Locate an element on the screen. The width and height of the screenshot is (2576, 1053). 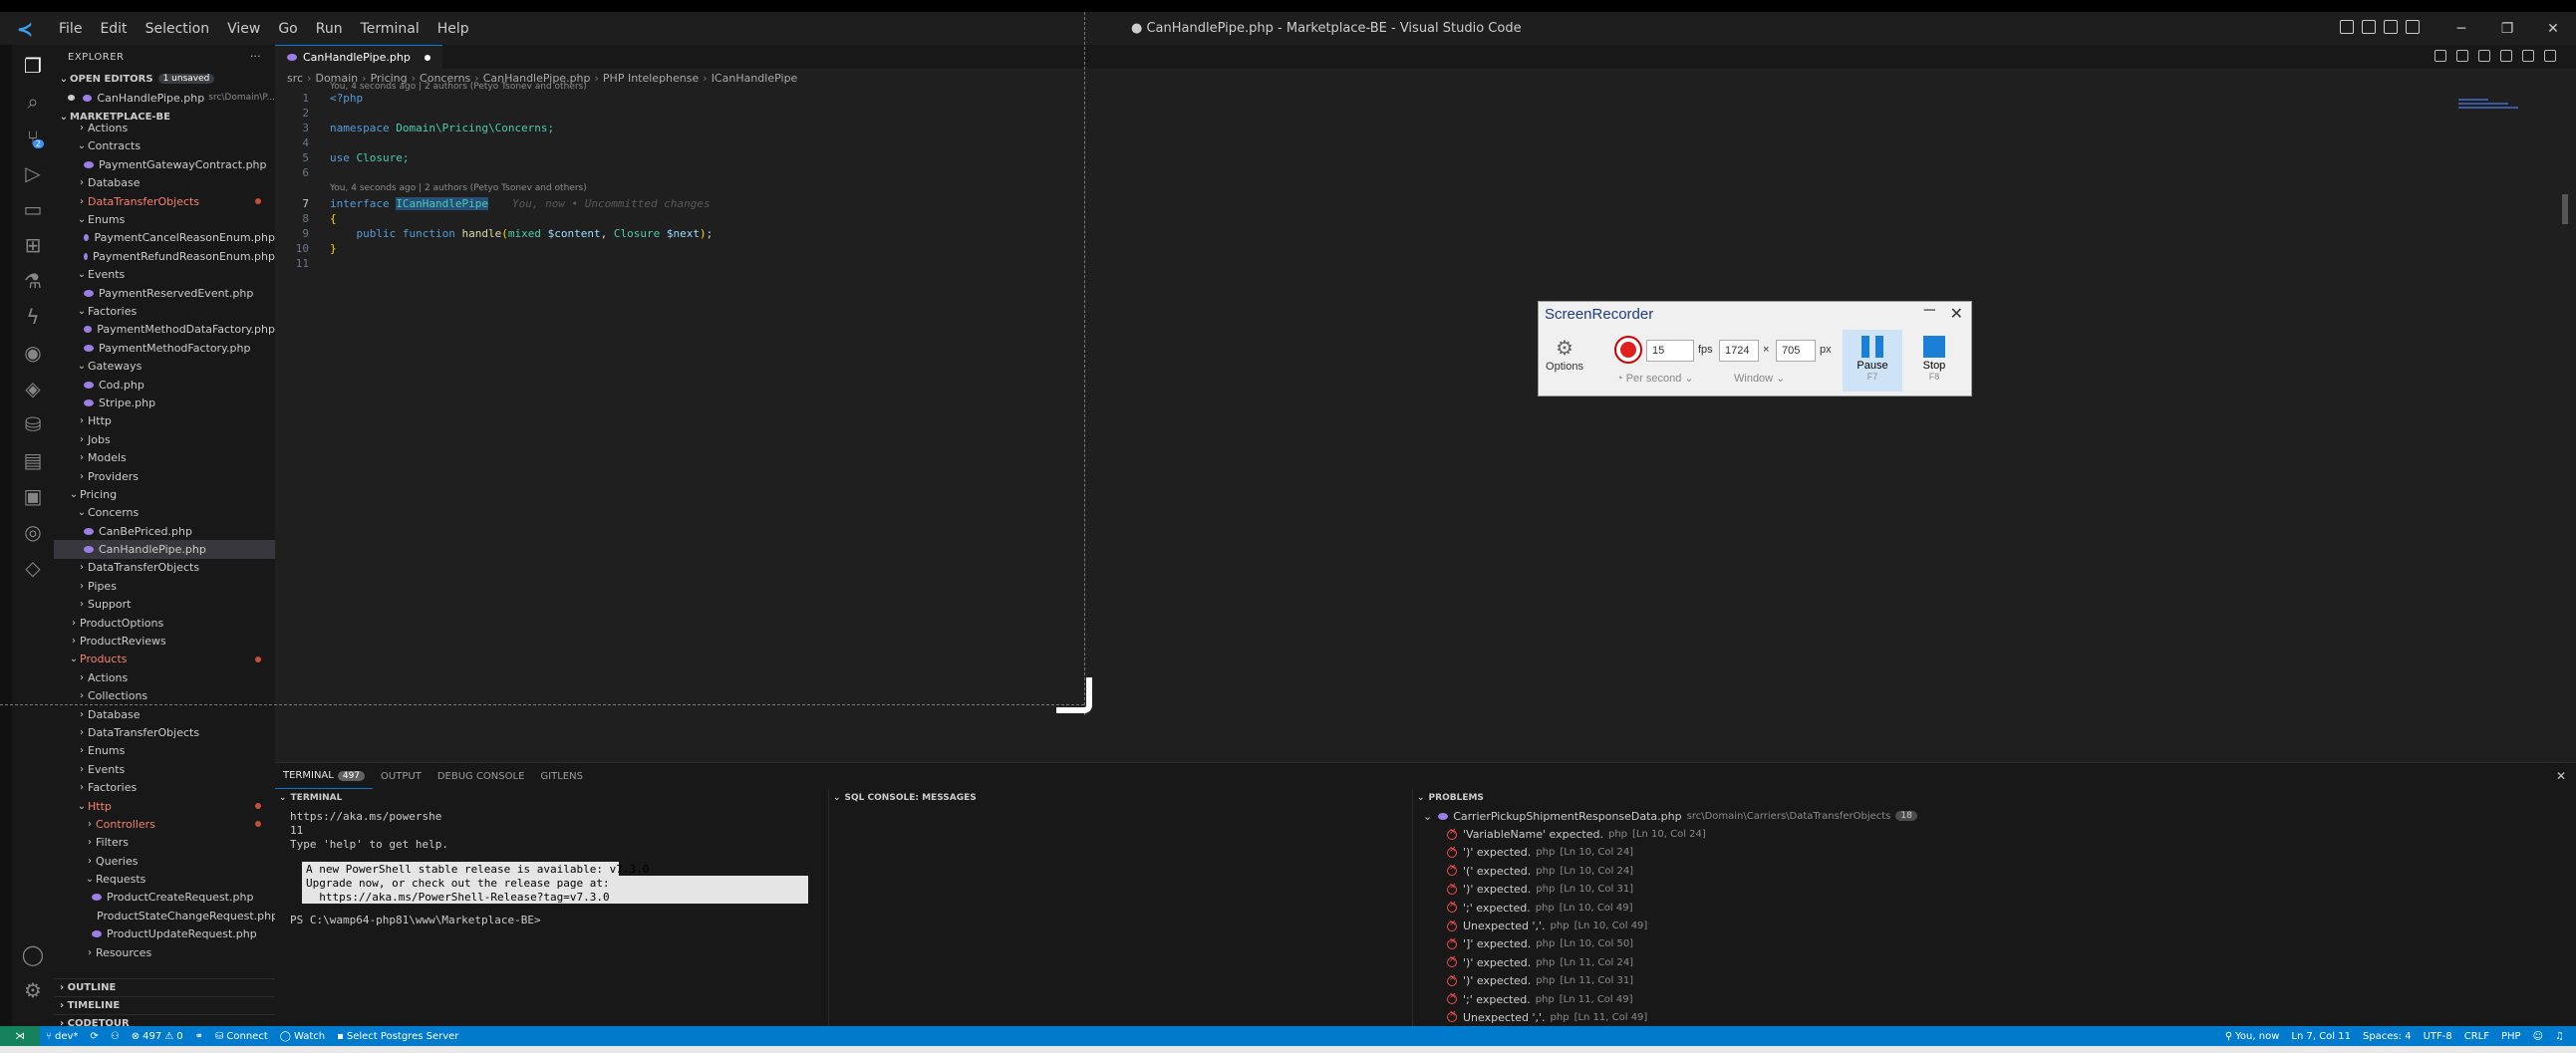
live-share-icon: ⚇ is located at coordinates (115, 1036).